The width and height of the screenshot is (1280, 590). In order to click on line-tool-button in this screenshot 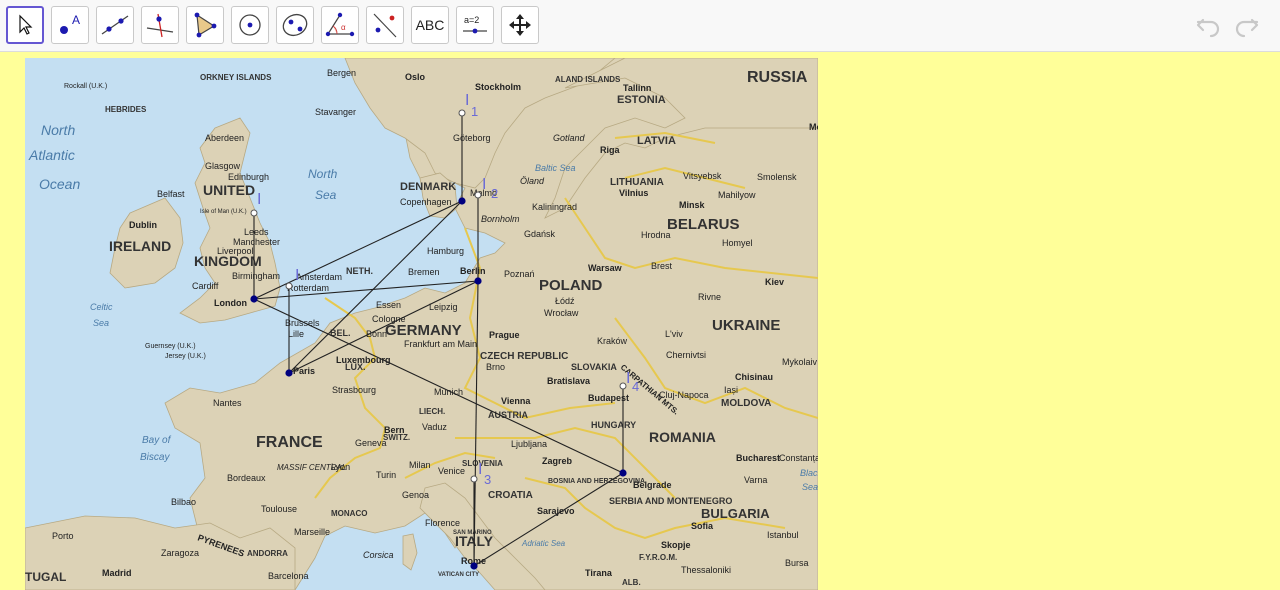, I will do `click(115, 25)`.